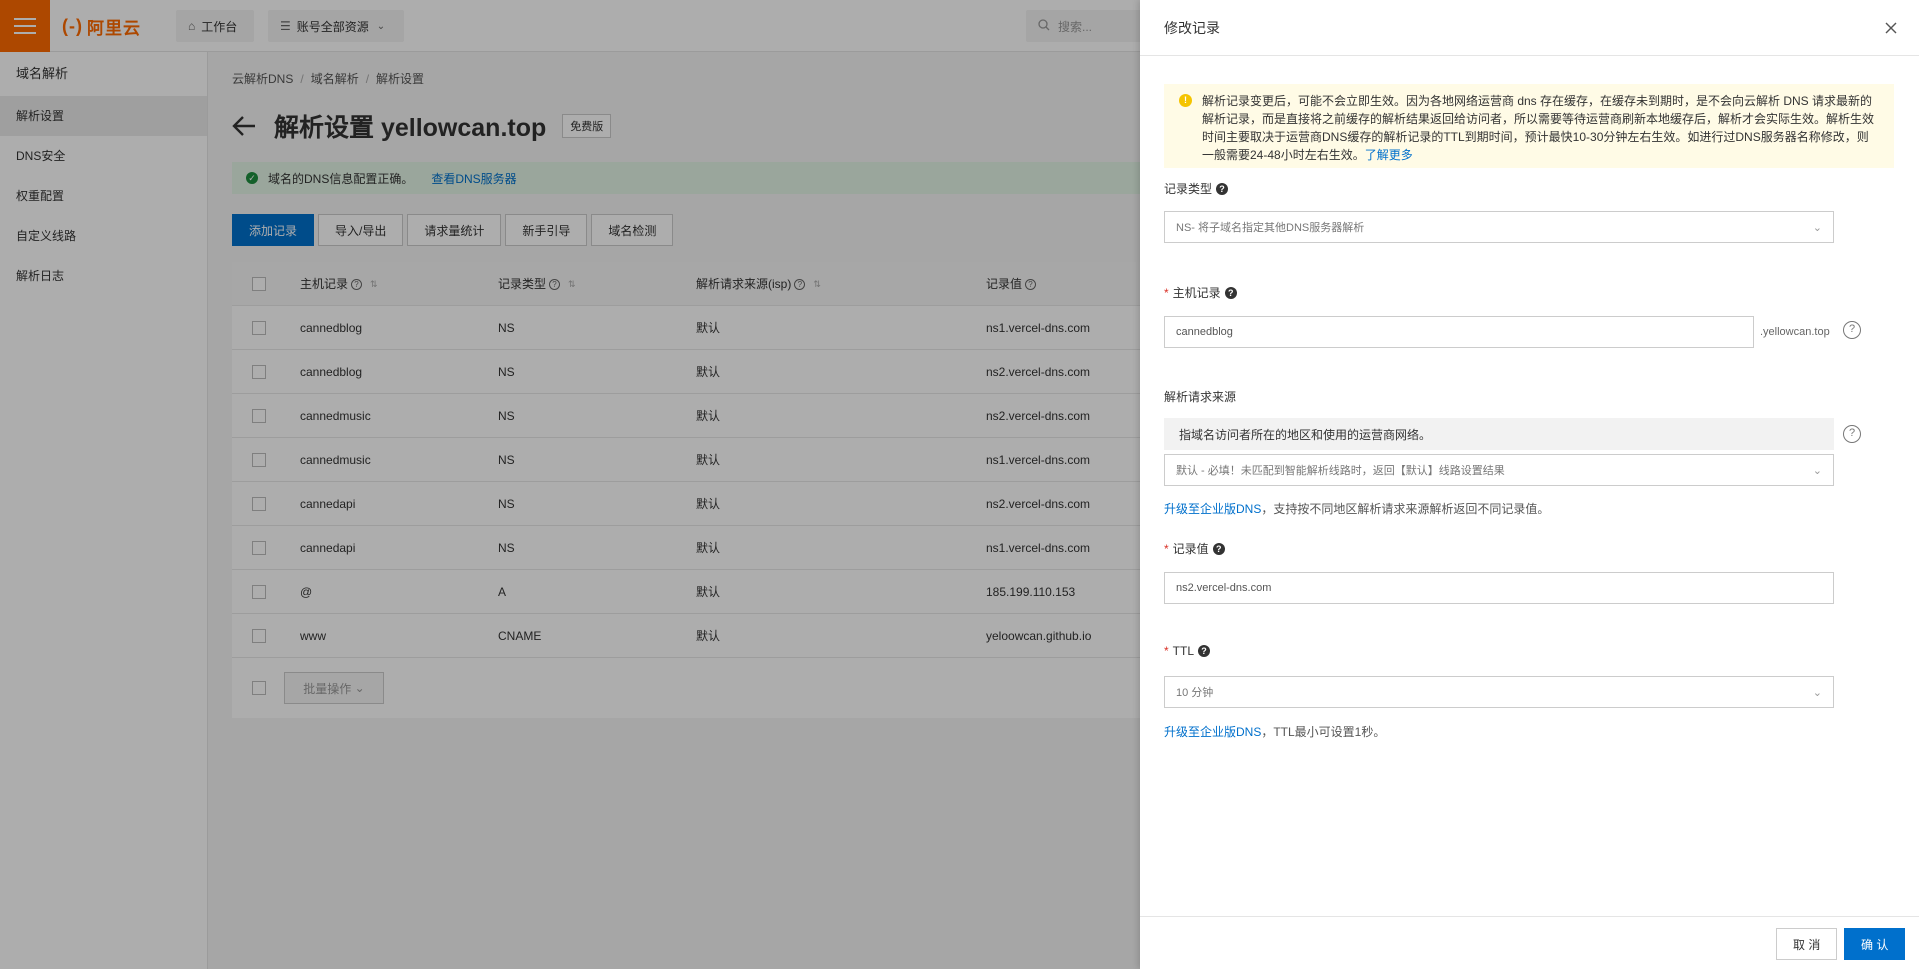  What do you see at coordinates (1807, 944) in the screenshot?
I see `cancel-button: 取 消` at bounding box center [1807, 944].